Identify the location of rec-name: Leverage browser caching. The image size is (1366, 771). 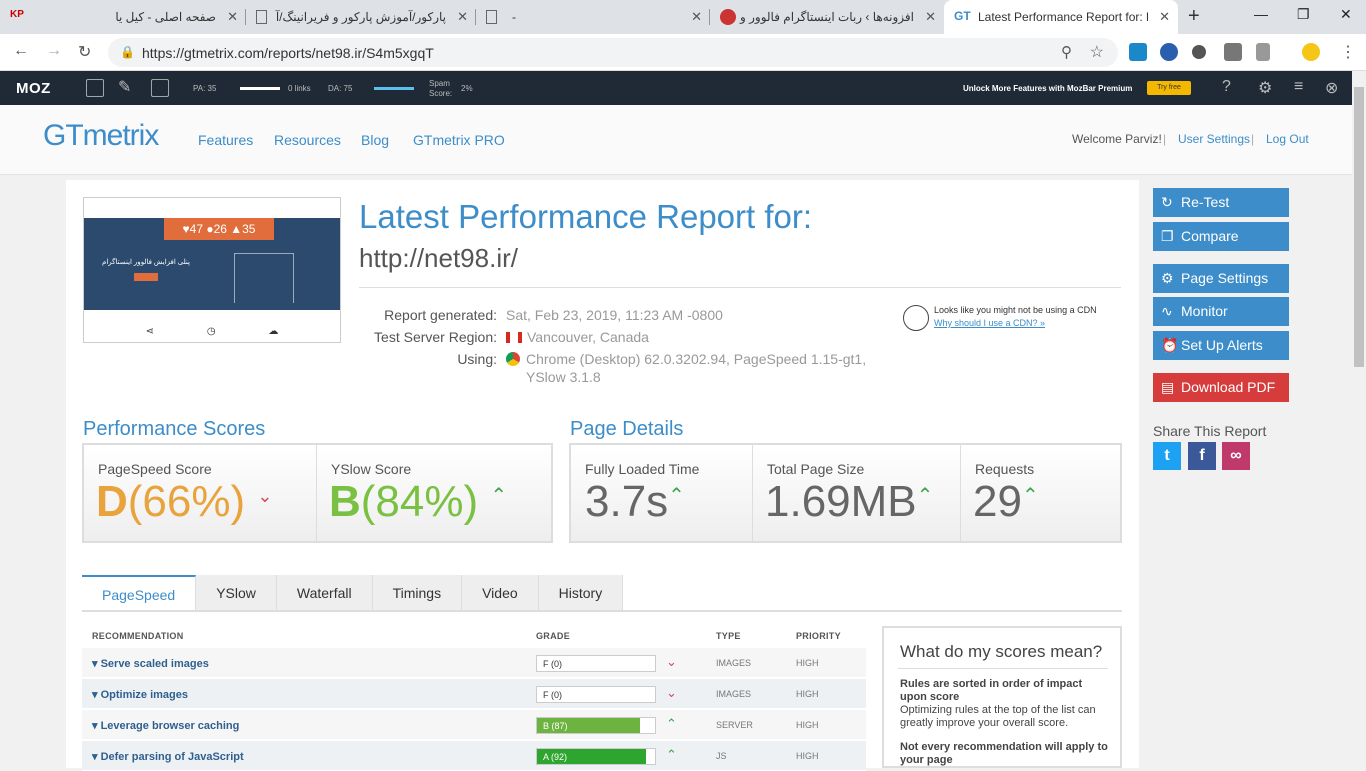
(170, 726).